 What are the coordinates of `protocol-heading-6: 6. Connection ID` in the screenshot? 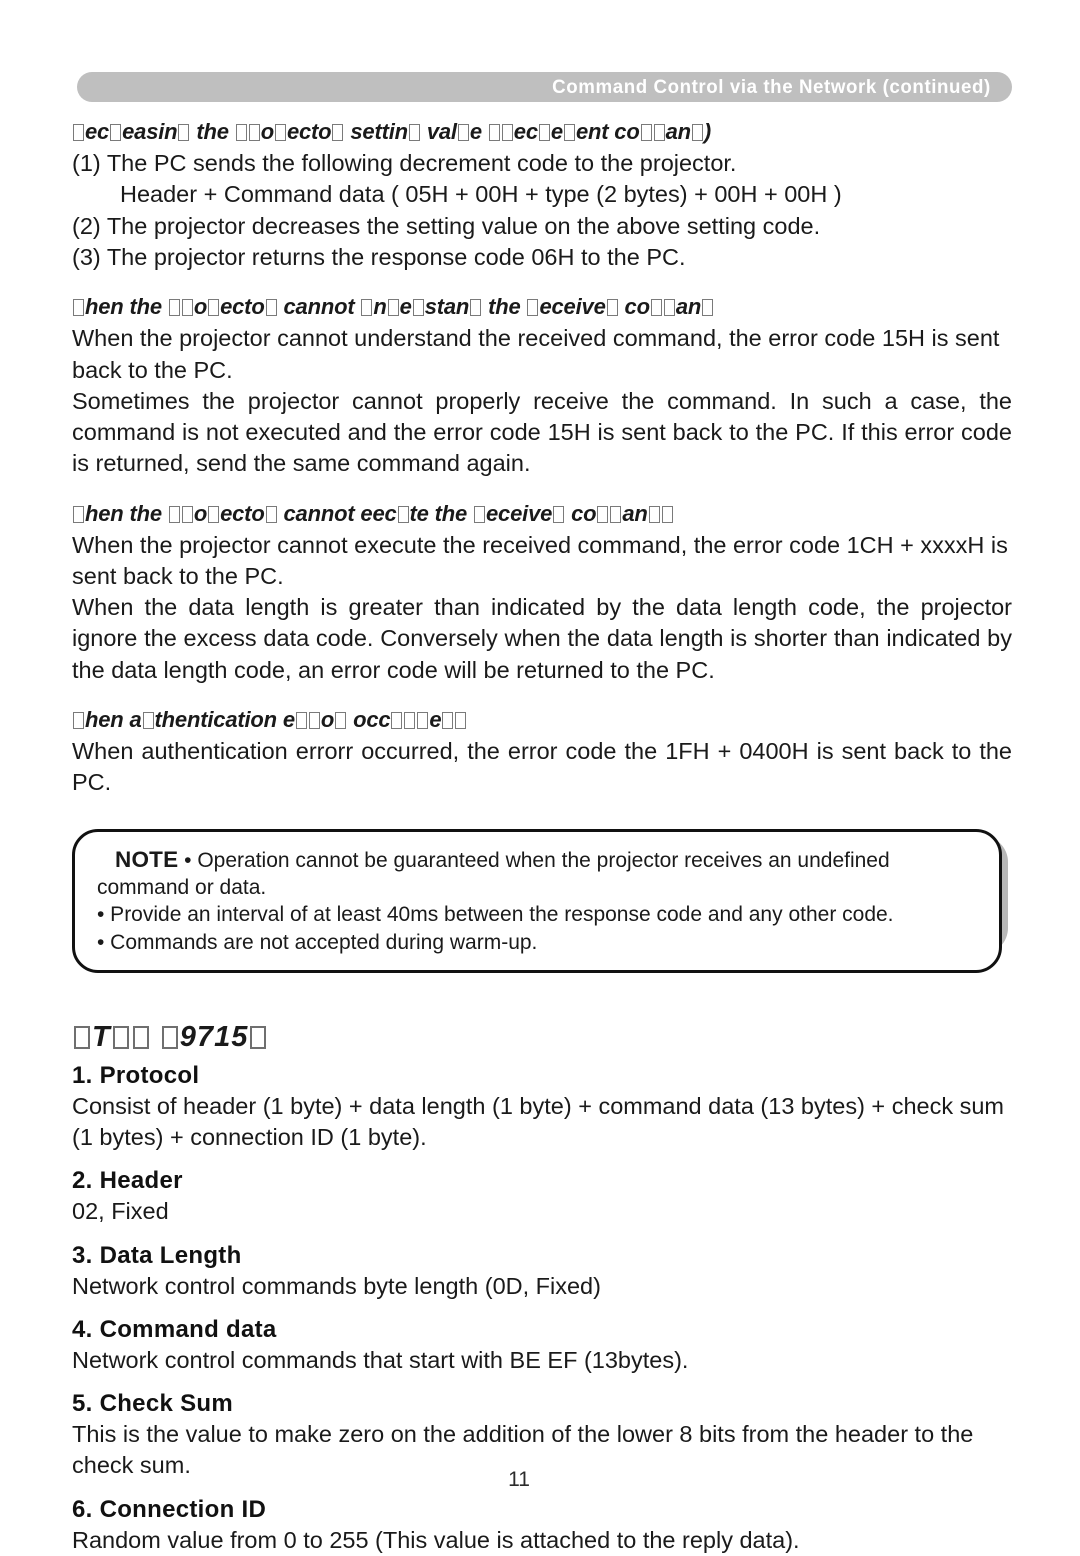 It's located at (169, 1509).